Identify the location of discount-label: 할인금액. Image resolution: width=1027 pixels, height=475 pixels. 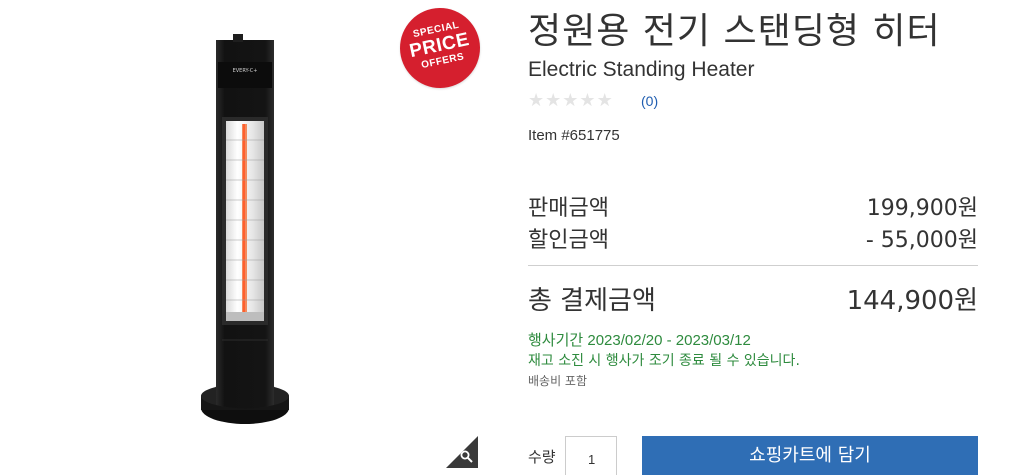
(568, 240).